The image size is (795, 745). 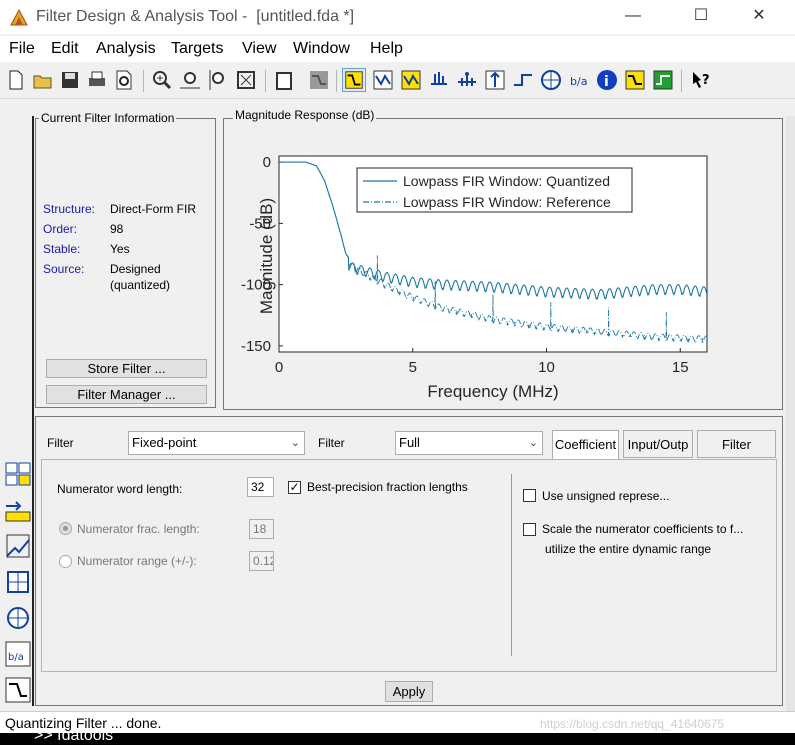 What do you see at coordinates (17, 411) in the screenshot?
I see `design-sidebar: b/a` at bounding box center [17, 411].